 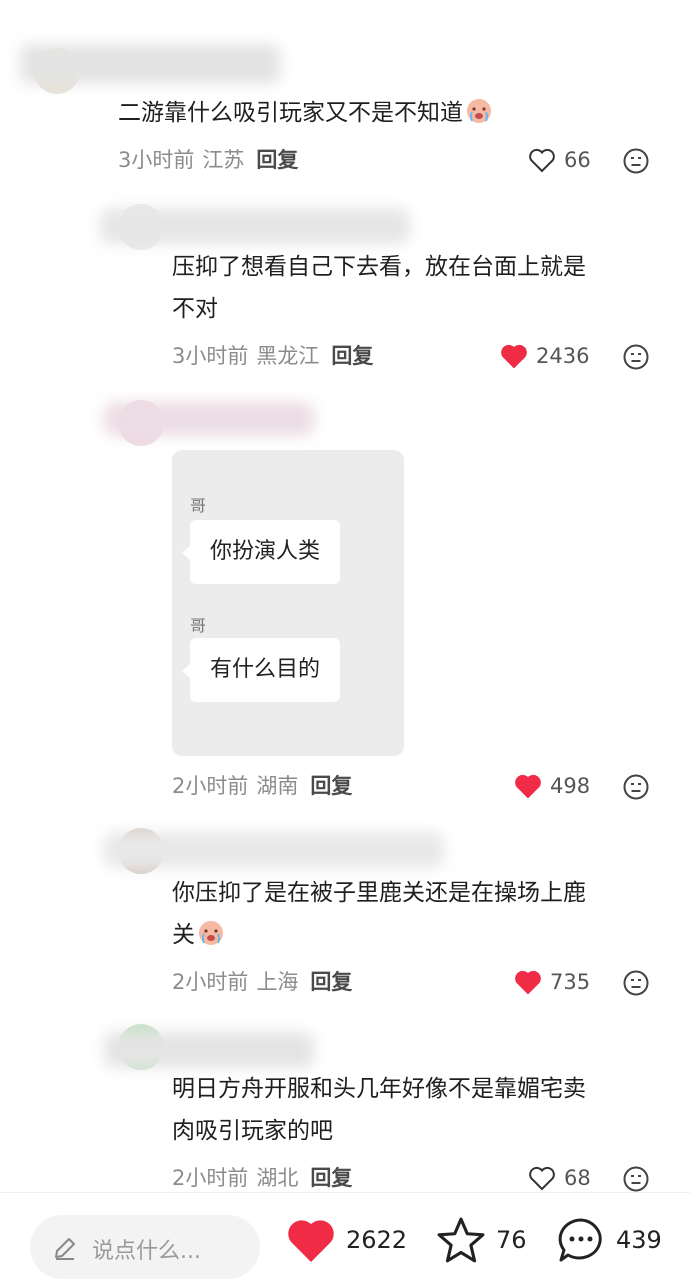 What do you see at coordinates (277, 786) in the screenshot?
I see `comment-region: 湖南` at bounding box center [277, 786].